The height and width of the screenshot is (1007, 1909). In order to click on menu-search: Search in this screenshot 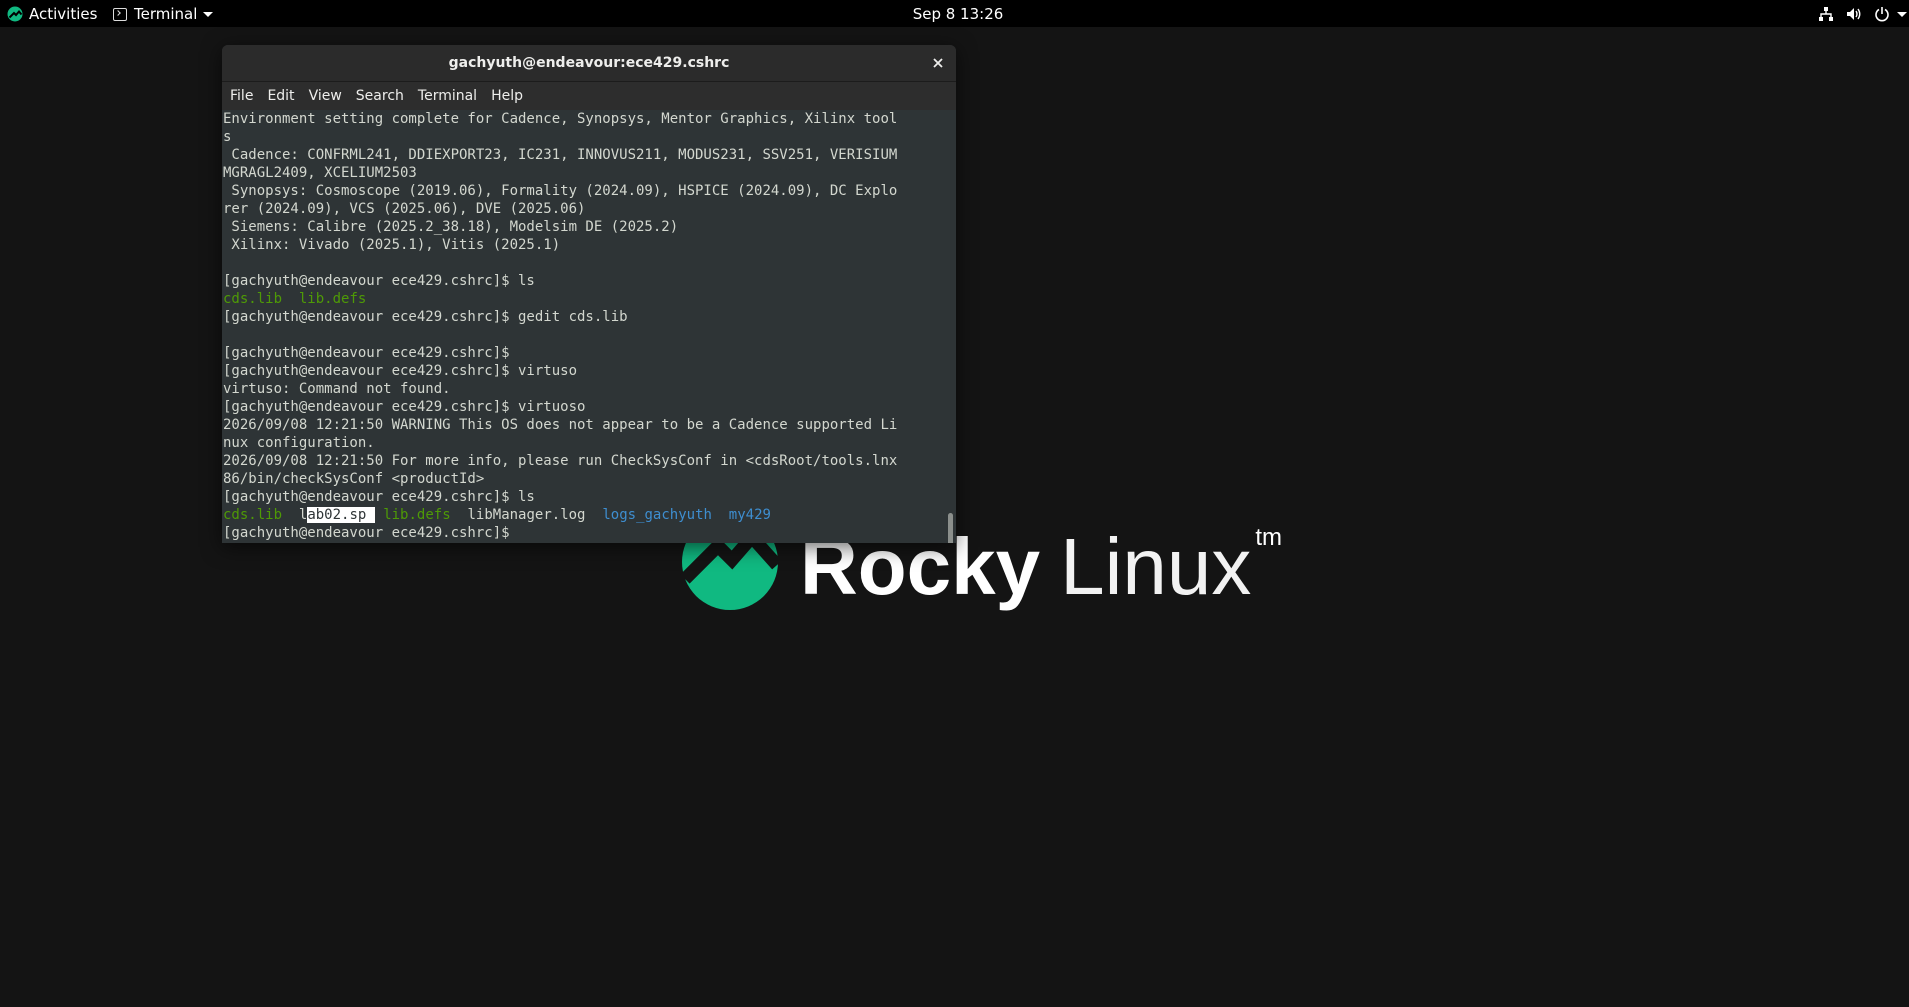, I will do `click(380, 96)`.